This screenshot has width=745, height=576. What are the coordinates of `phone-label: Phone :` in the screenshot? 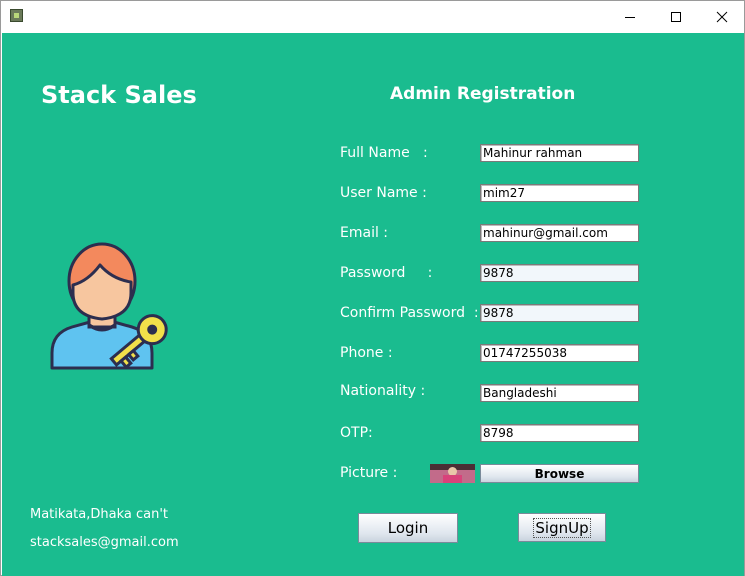 It's located at (366, 353).